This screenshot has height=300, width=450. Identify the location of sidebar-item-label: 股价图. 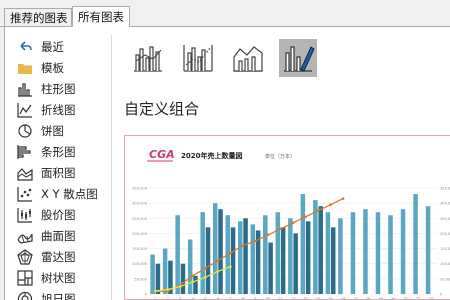
(58, 215).